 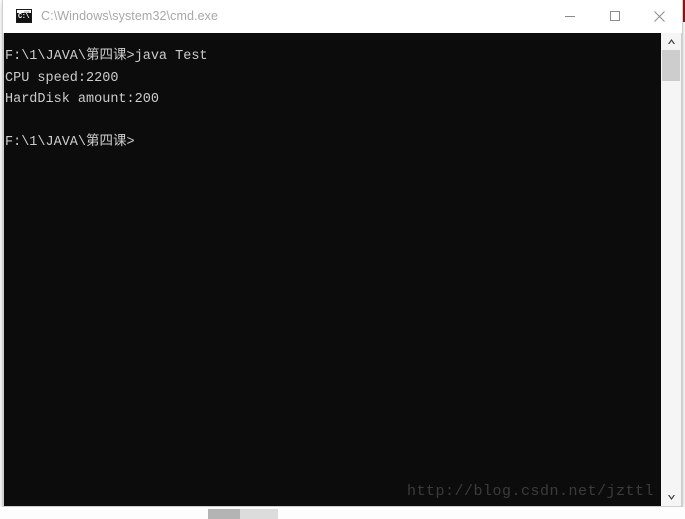 I want to click on cmd-icon-prompt-glyph: C:\, so click(x=24, y=17).